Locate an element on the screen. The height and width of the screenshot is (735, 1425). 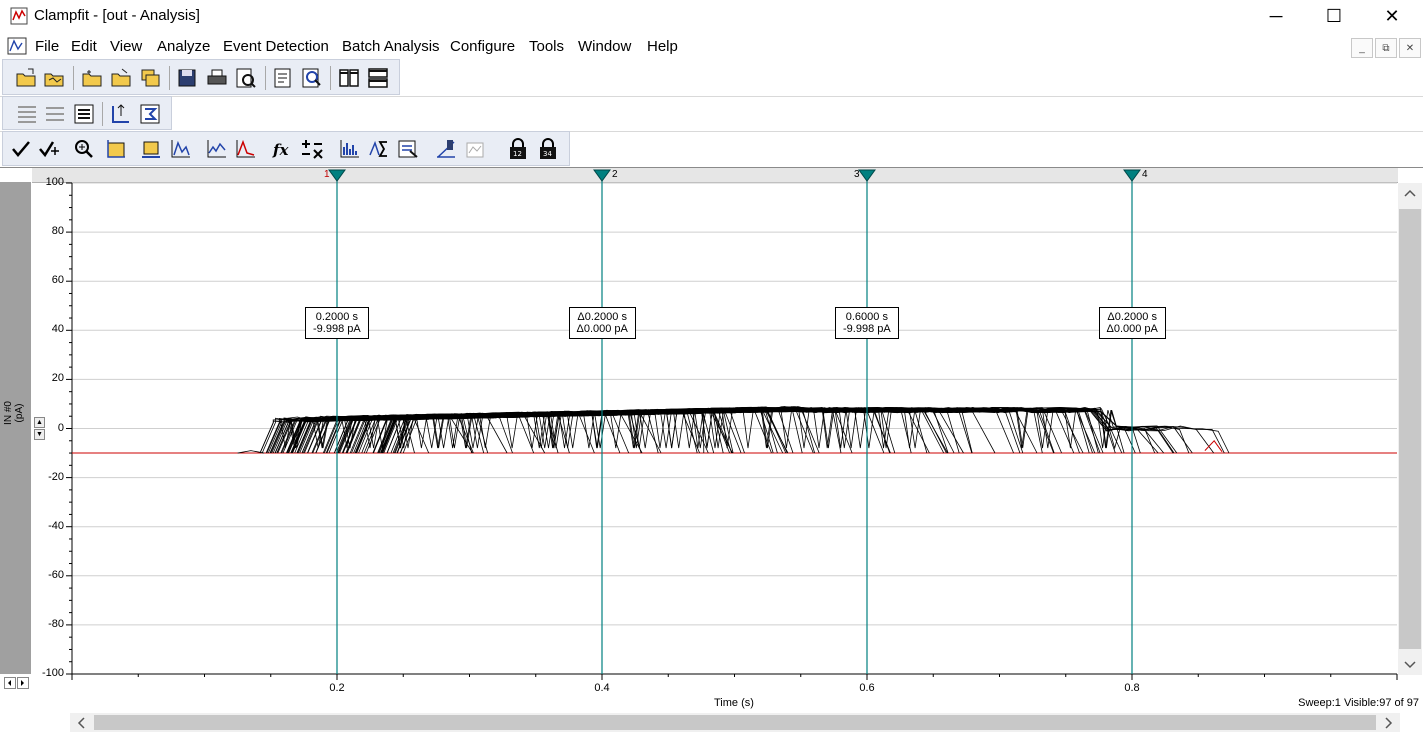
horizontal-scroll-thumb is located at coordinates (735, 722).